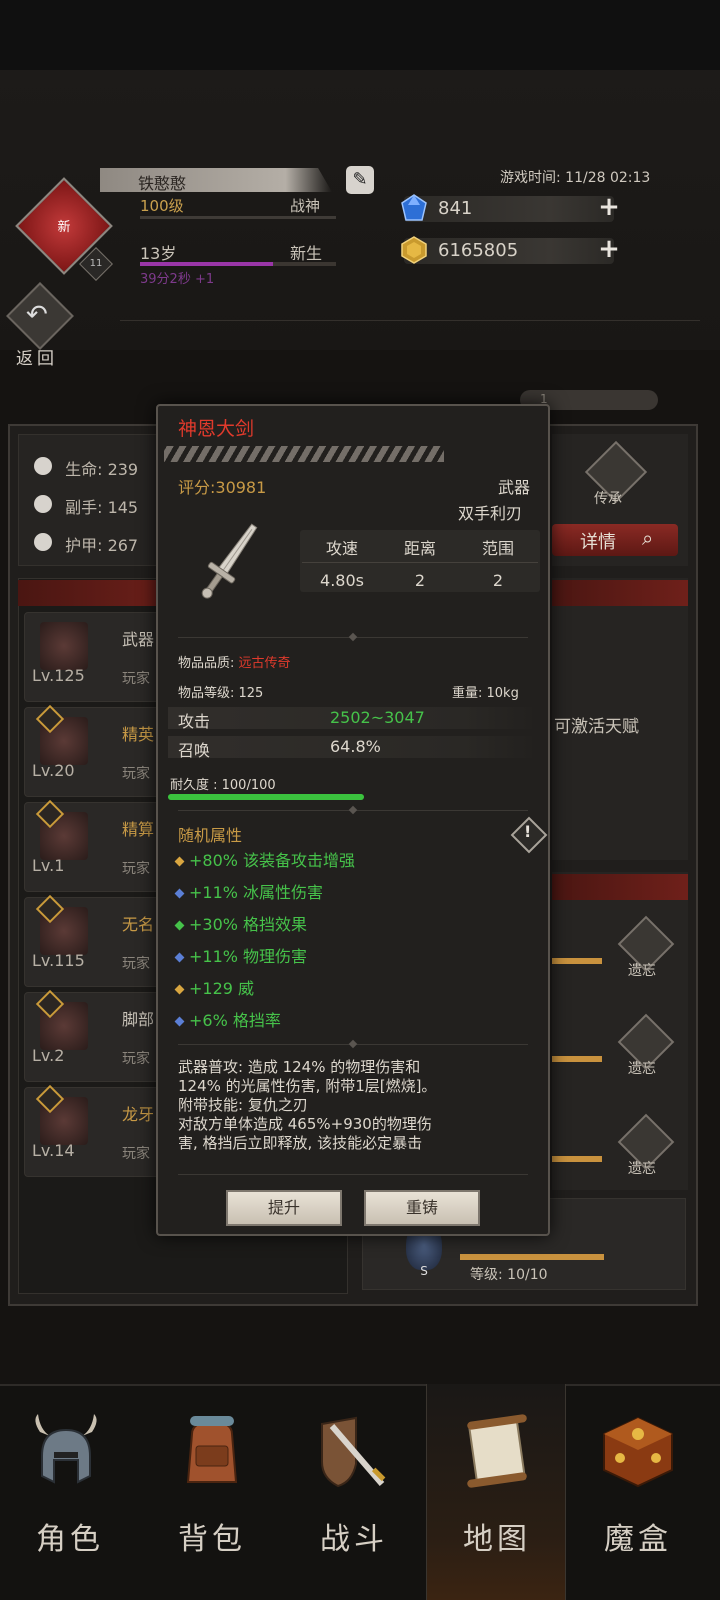 The image size is (720, 1600). Describe the element at coordinates (305, 206) in the screenshot. I see `player-title: 战神` at that location.